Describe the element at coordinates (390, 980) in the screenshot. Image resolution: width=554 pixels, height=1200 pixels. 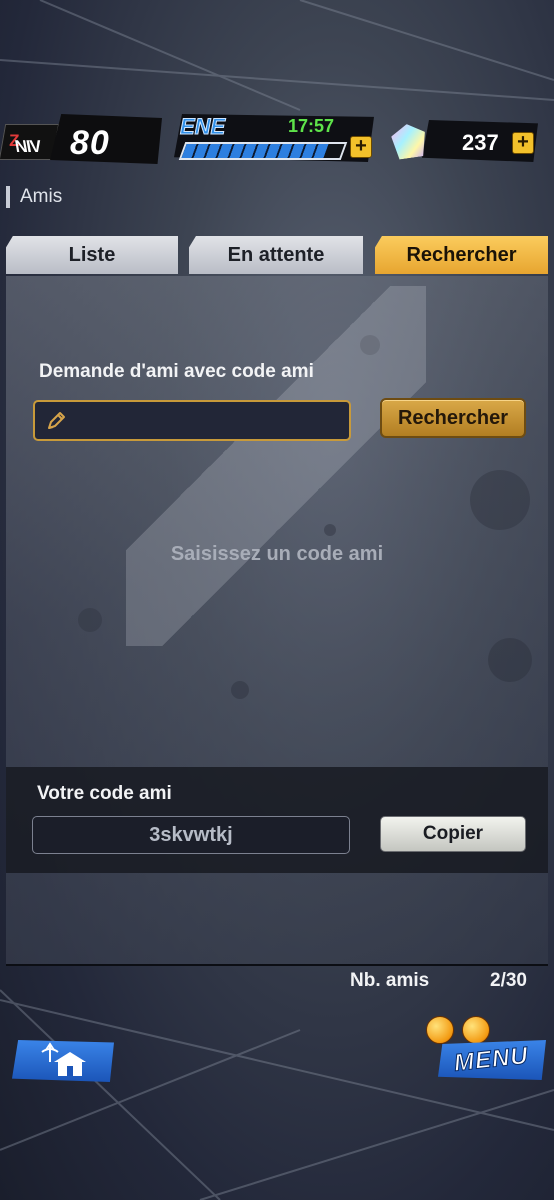
I see `friends-count-label: Nb. amis` at that location.